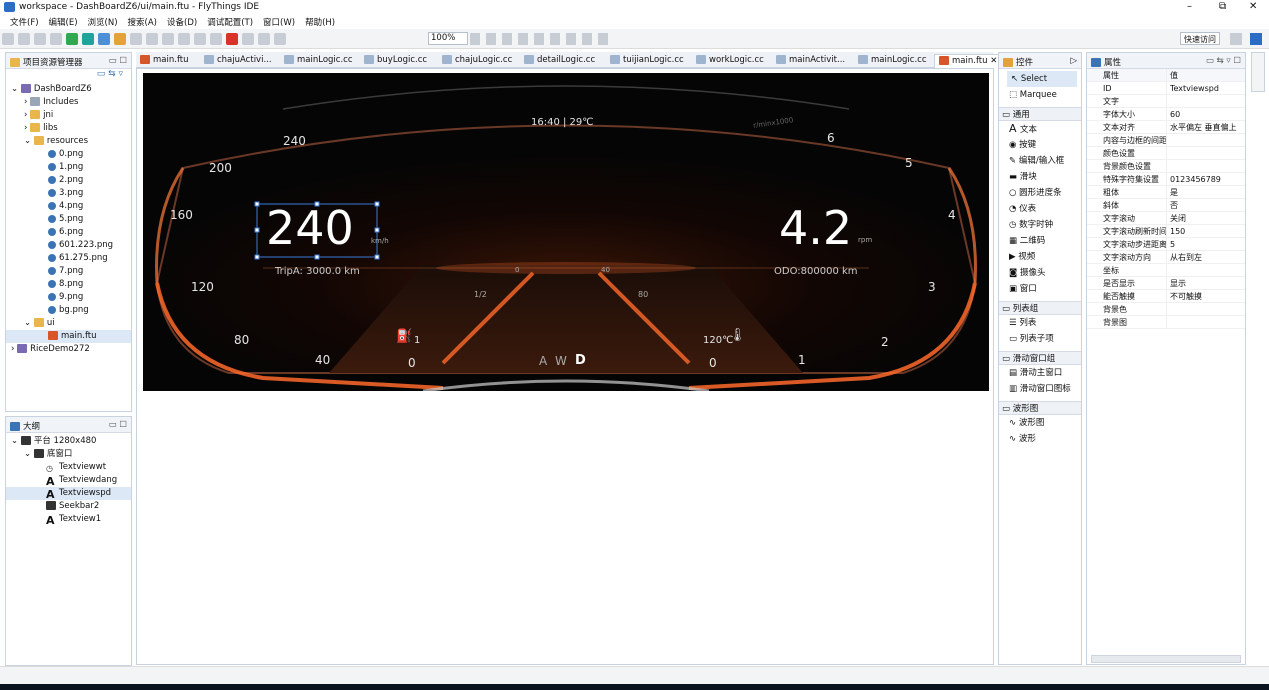 The image size is (1269, 690). What do you see at coordinates (68, 323) in the screenshot?
I see `tree-item-ui: ⌄ ui` at bounding box center [68, 323].